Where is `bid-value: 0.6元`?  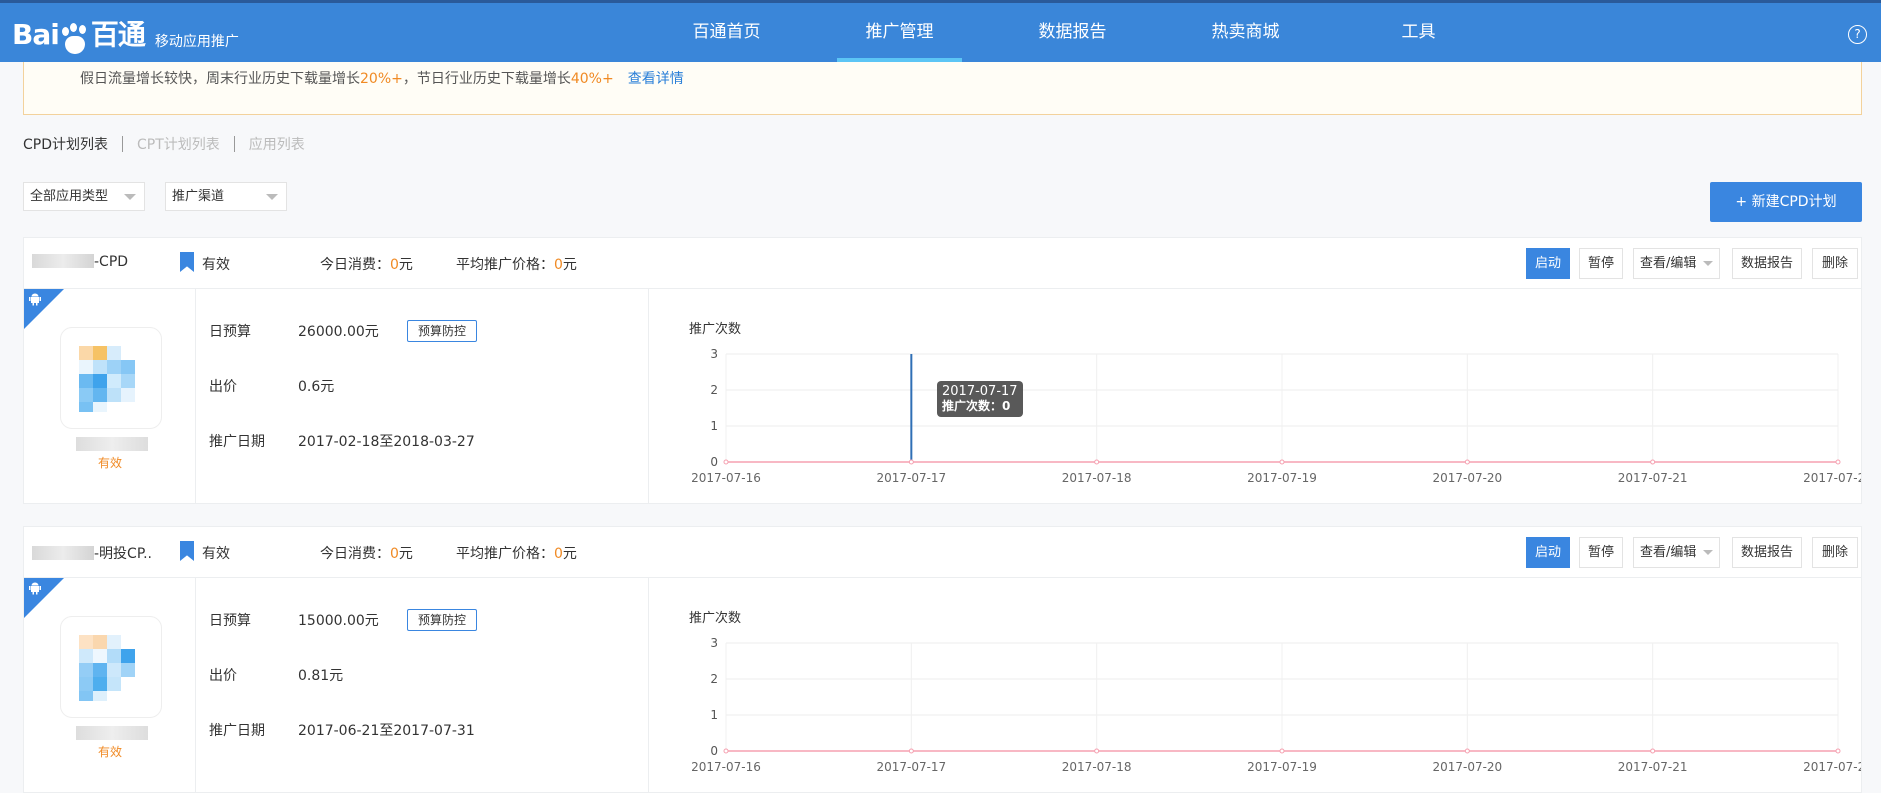
bid-value: 0.6元 is located at coordinates (316, 387).